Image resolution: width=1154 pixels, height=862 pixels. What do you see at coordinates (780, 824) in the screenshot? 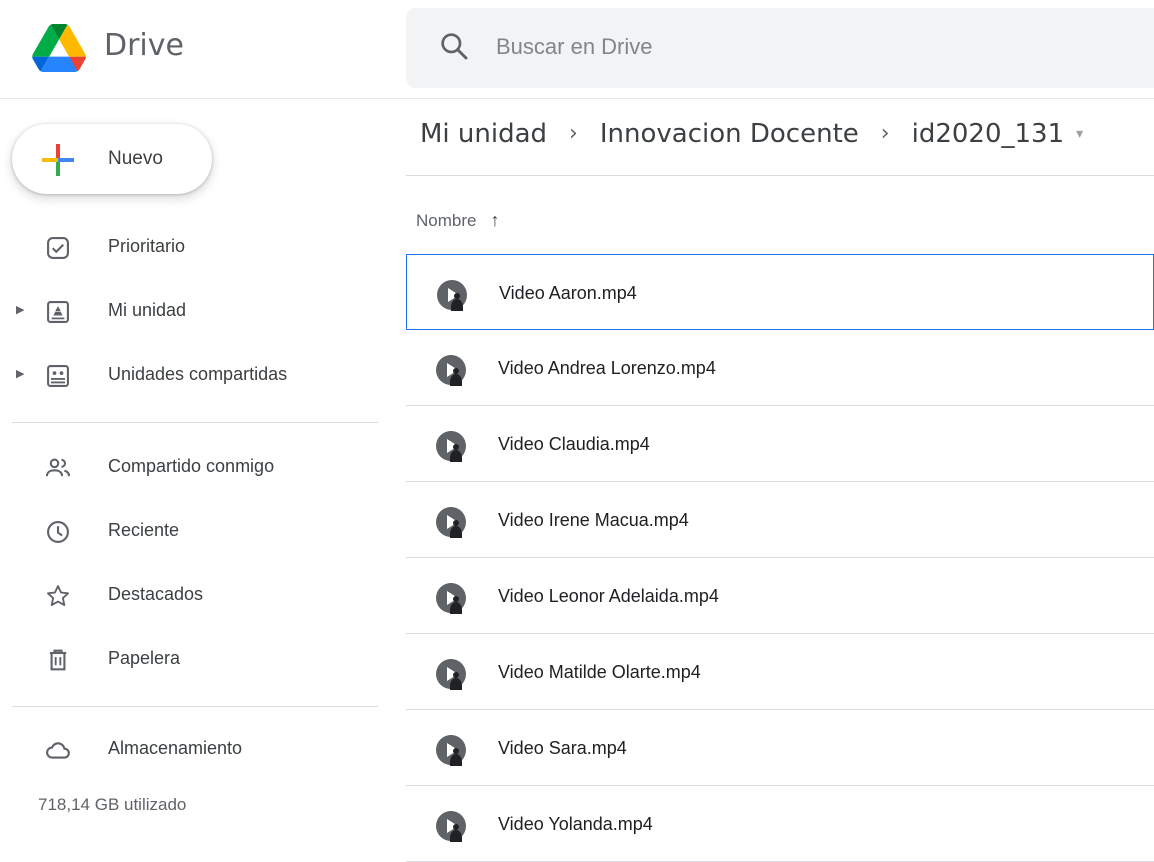
I see `file-row: Video Yolanda.mp4` at bounding box center [780, 824].